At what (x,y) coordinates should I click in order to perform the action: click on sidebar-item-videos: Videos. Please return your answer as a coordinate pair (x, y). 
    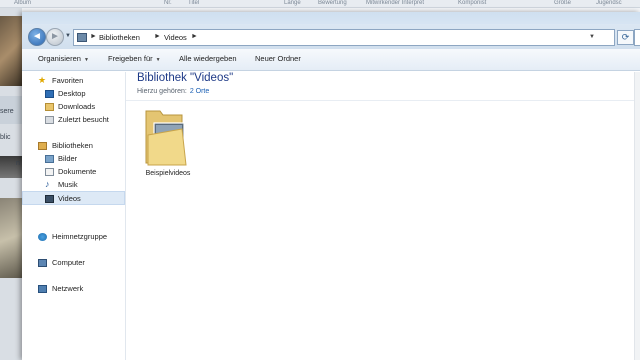
    Looking at the image, I should click on (73, 198).